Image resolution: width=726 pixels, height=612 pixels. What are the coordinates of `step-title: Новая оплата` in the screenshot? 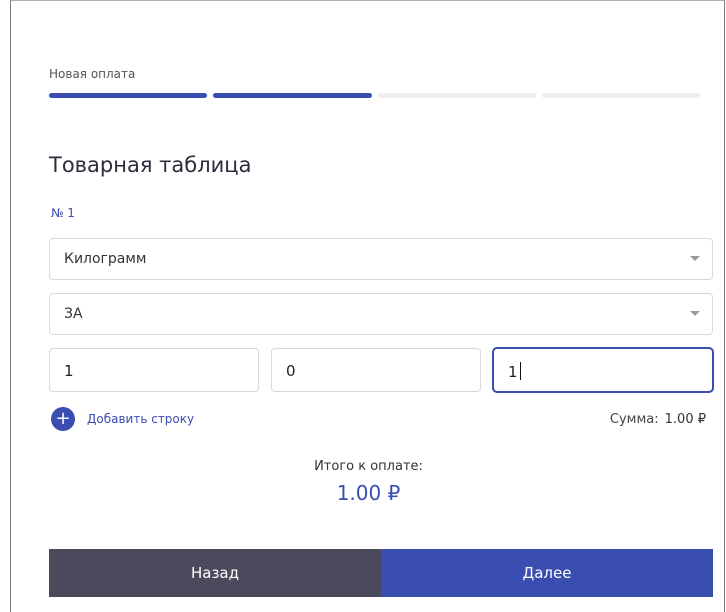 It's located at (92, 74).